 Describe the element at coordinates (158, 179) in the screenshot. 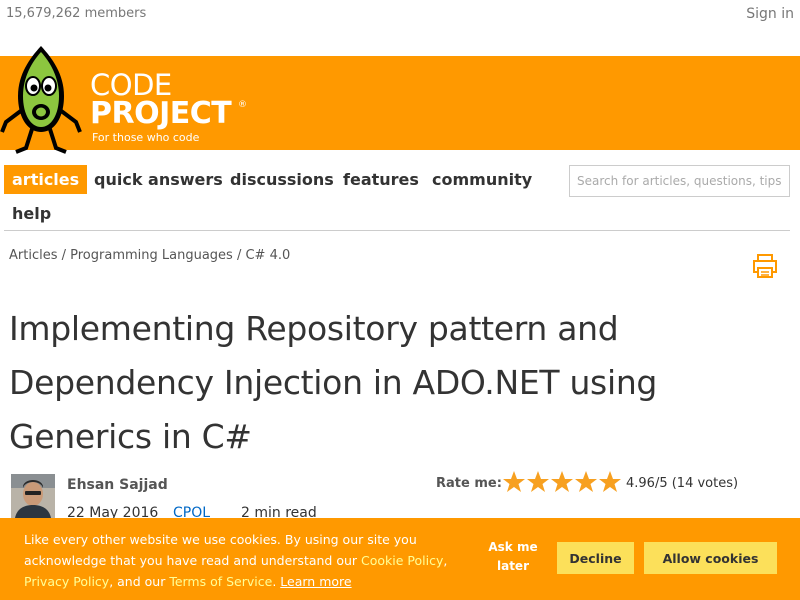

I see `nav-item-quick-answers: quick answers` at that location.